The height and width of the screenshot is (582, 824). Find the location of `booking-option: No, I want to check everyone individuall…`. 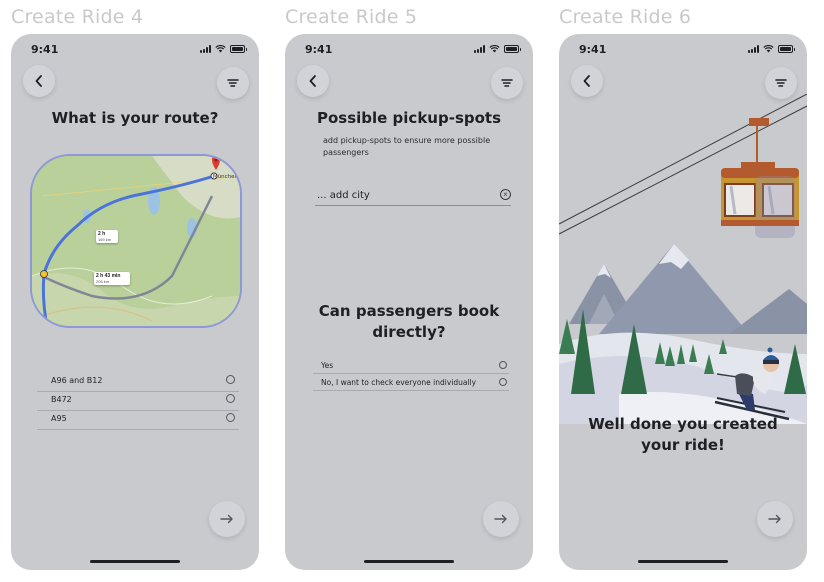

booking-option: No, I want to check everyone individuall… is located at coordinates (411, 383).